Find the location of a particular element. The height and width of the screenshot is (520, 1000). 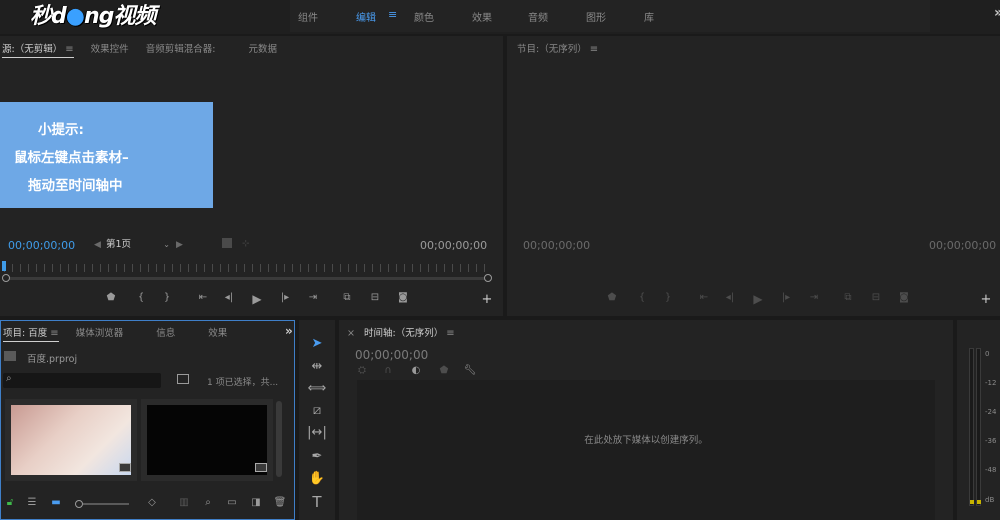

sequence-thumbnail-card is located at coordinates (207, 440).